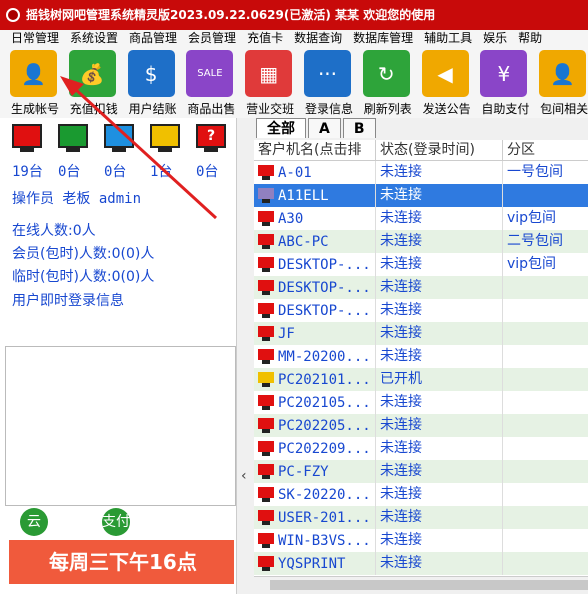 The width and height of the screenshot is (588, 594). What do you see at coordinates (207, 172) in the screenshot?
I see `monitor-count: 0台` at bounding box center [207, 172].